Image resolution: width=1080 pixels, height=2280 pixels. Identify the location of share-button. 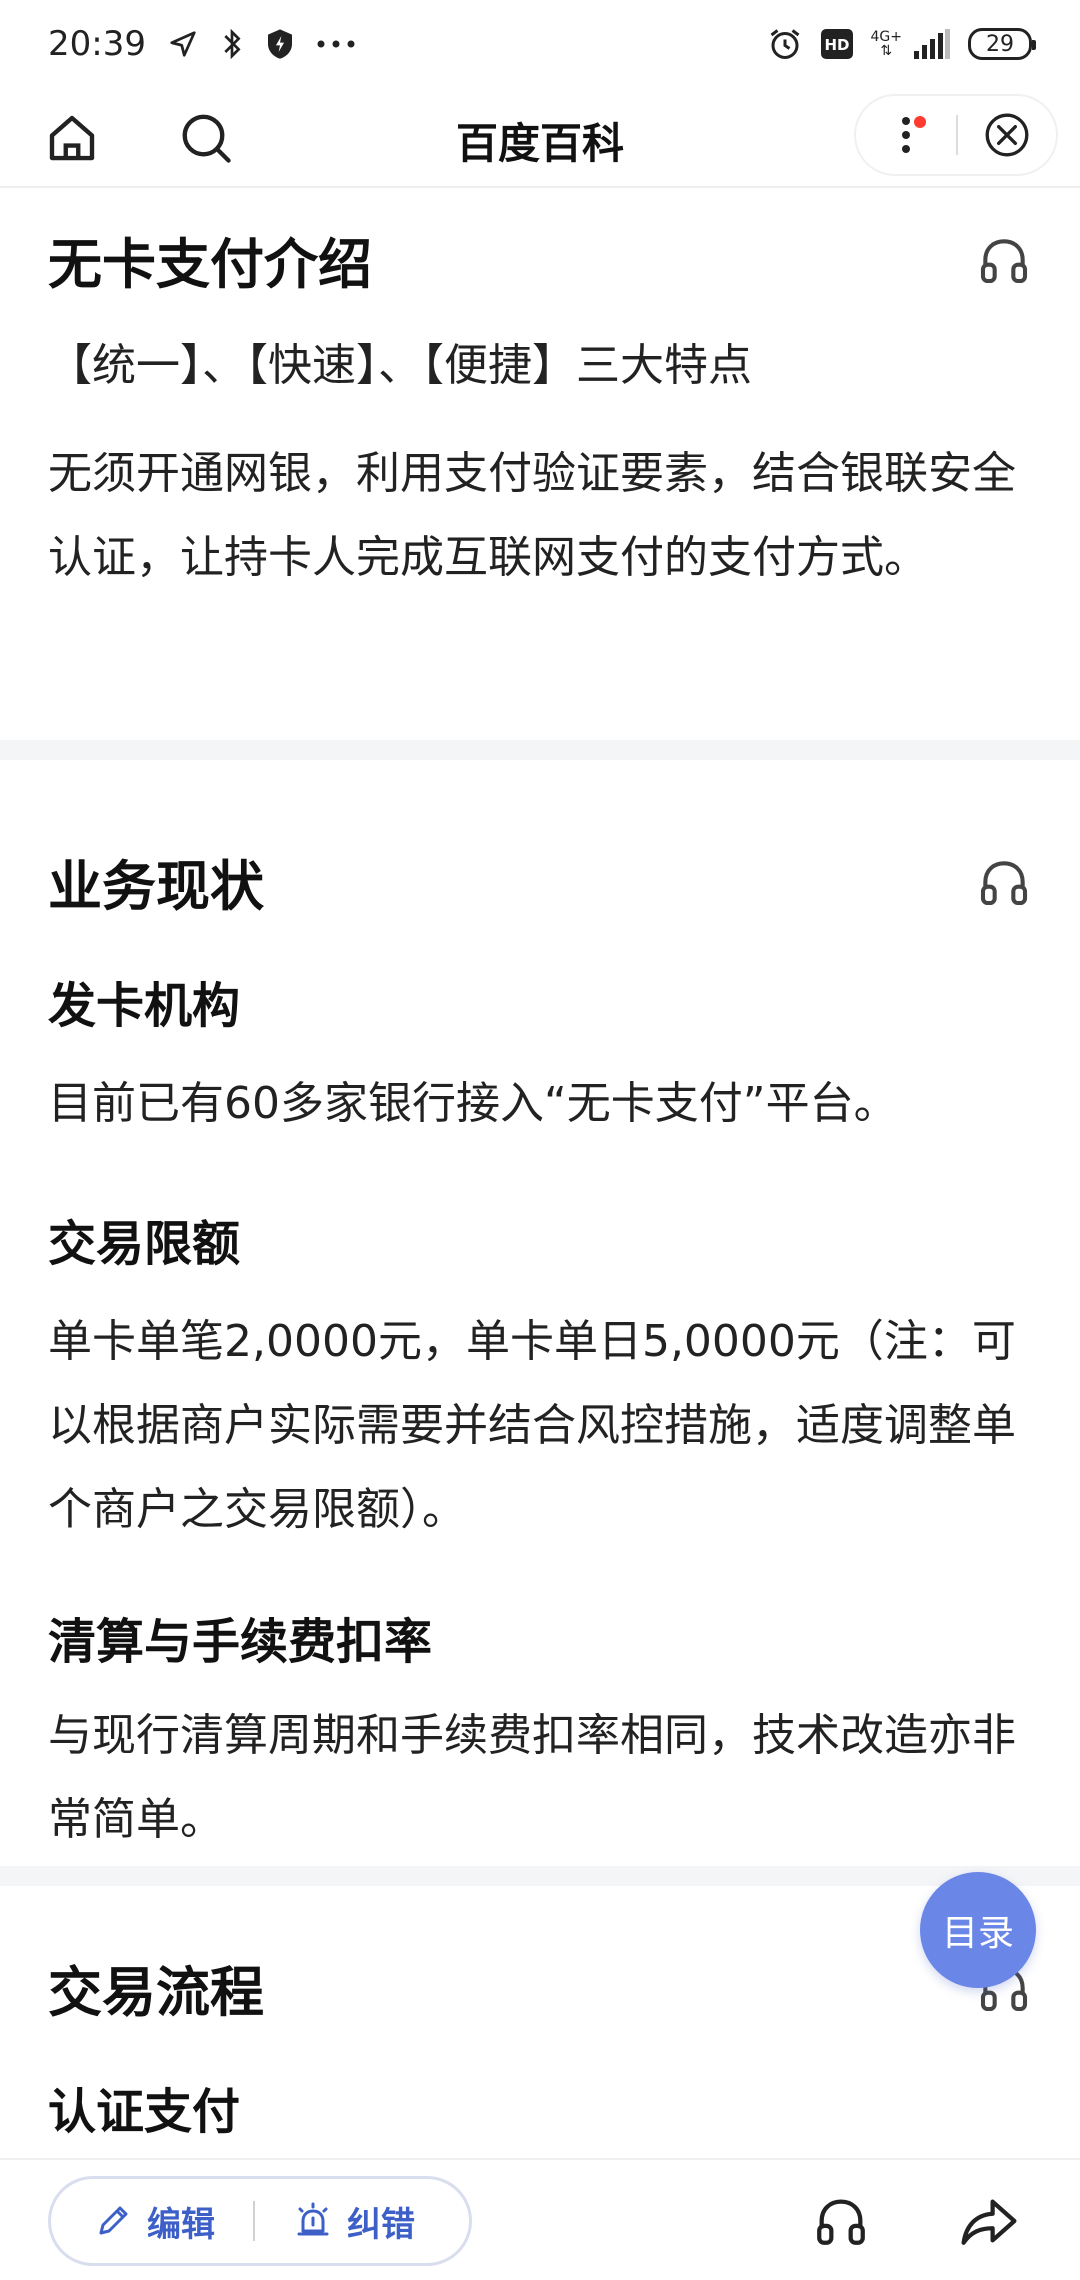
(989, 2221).